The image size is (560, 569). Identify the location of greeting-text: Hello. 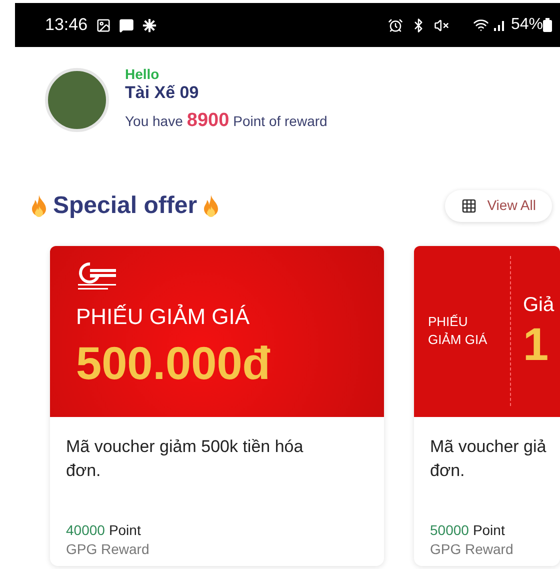
(142, 74).